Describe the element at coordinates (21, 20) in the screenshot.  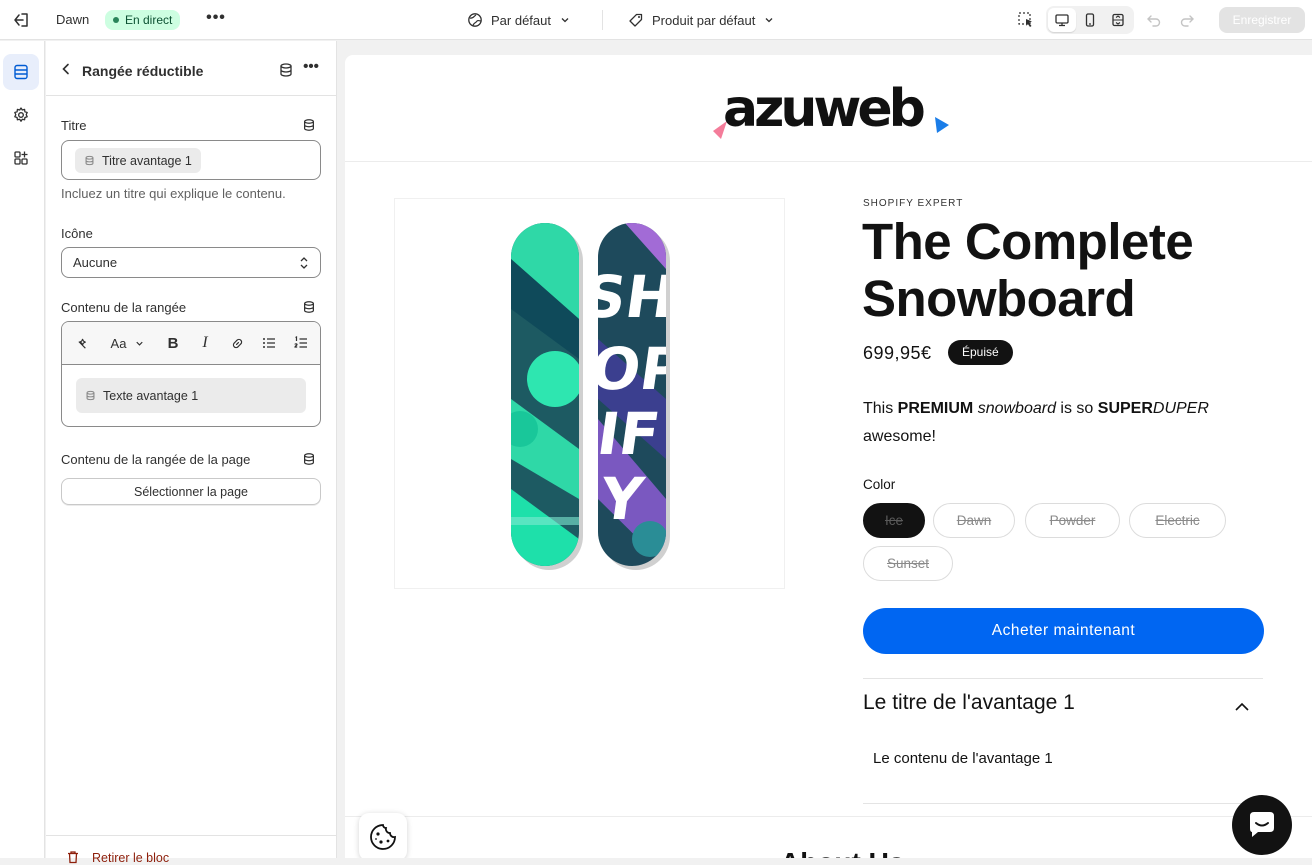
I see `exit-icon` at that location.